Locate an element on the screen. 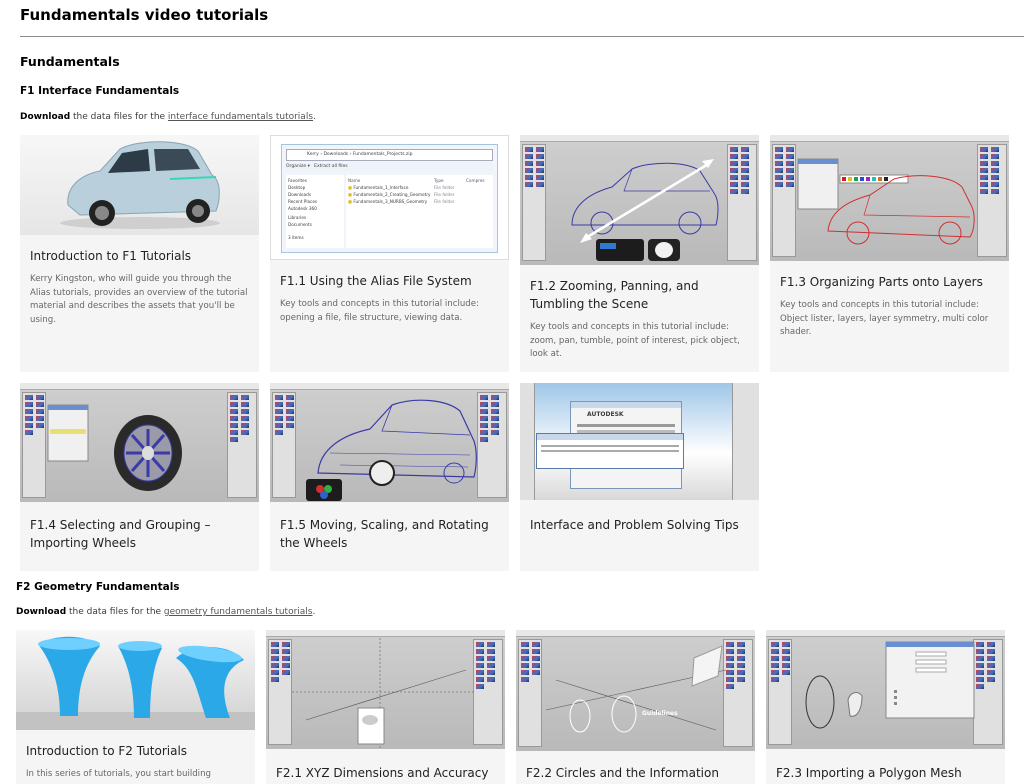  tutorial-card-f2-3: F2.3 Importing a Polygon Mesh is located at coordinates (885, 707).